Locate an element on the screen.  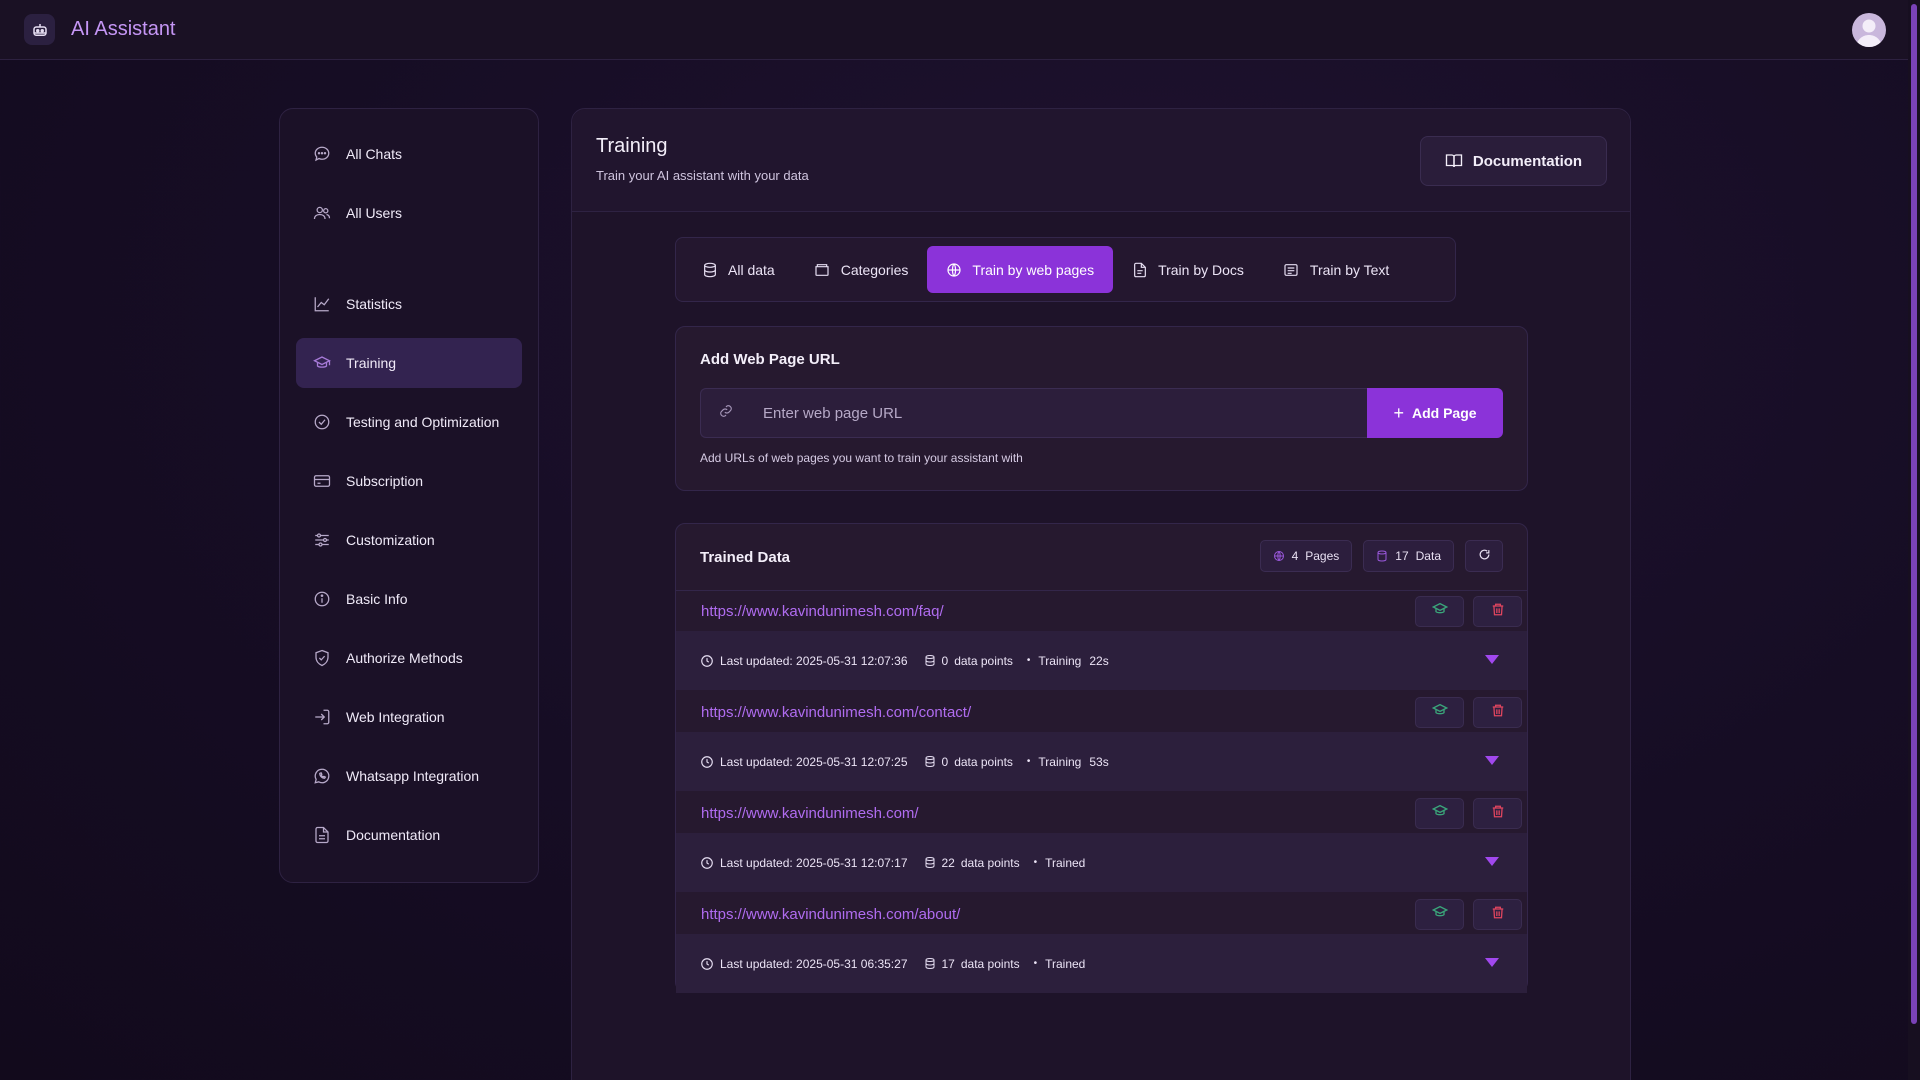
sidebar-item-customization: Customization is located at coordinates (409, 540).